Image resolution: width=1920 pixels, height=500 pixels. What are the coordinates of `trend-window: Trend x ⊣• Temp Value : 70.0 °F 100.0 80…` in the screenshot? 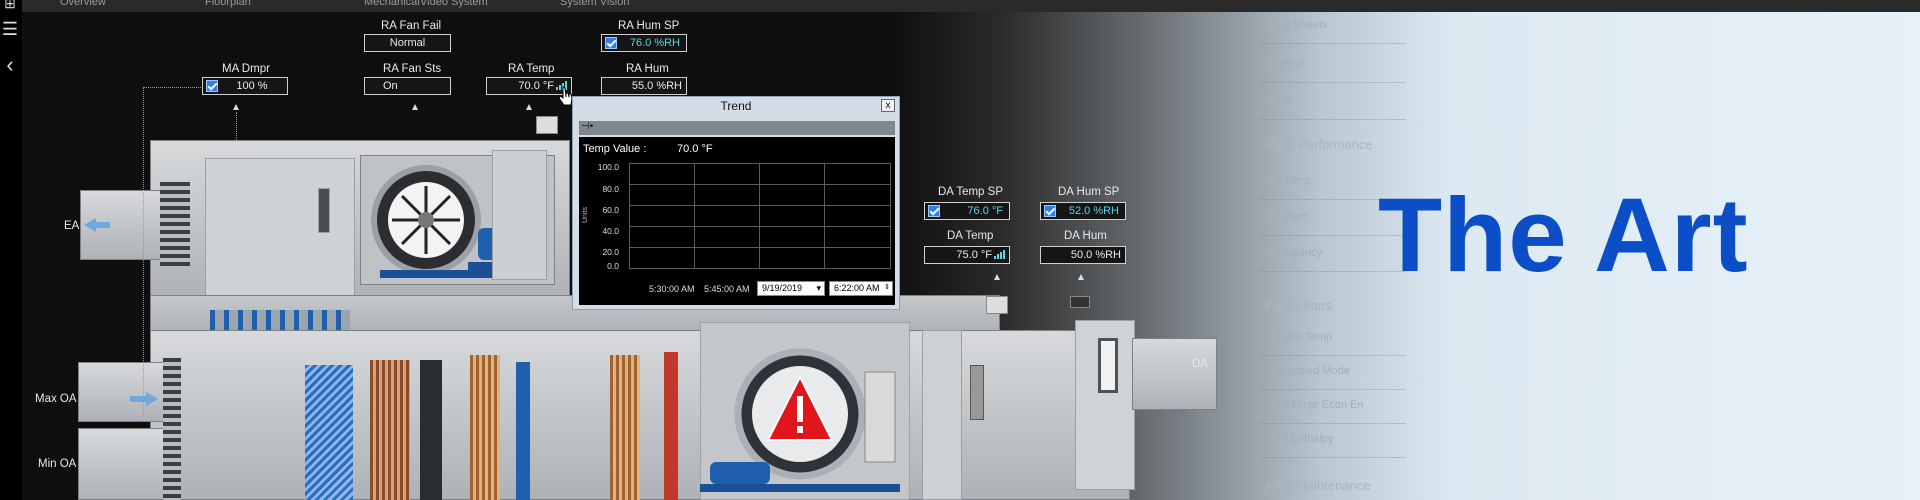 It's located at (736, 203).